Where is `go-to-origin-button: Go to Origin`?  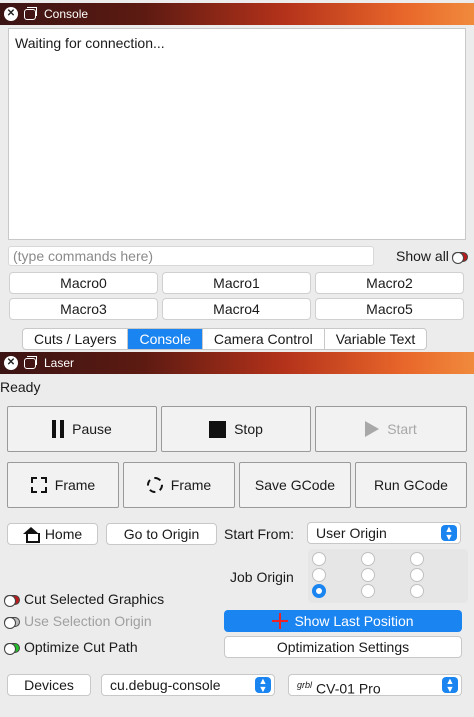
go-to-origin-button: Go to Origin is located at coordinates (161, 534).